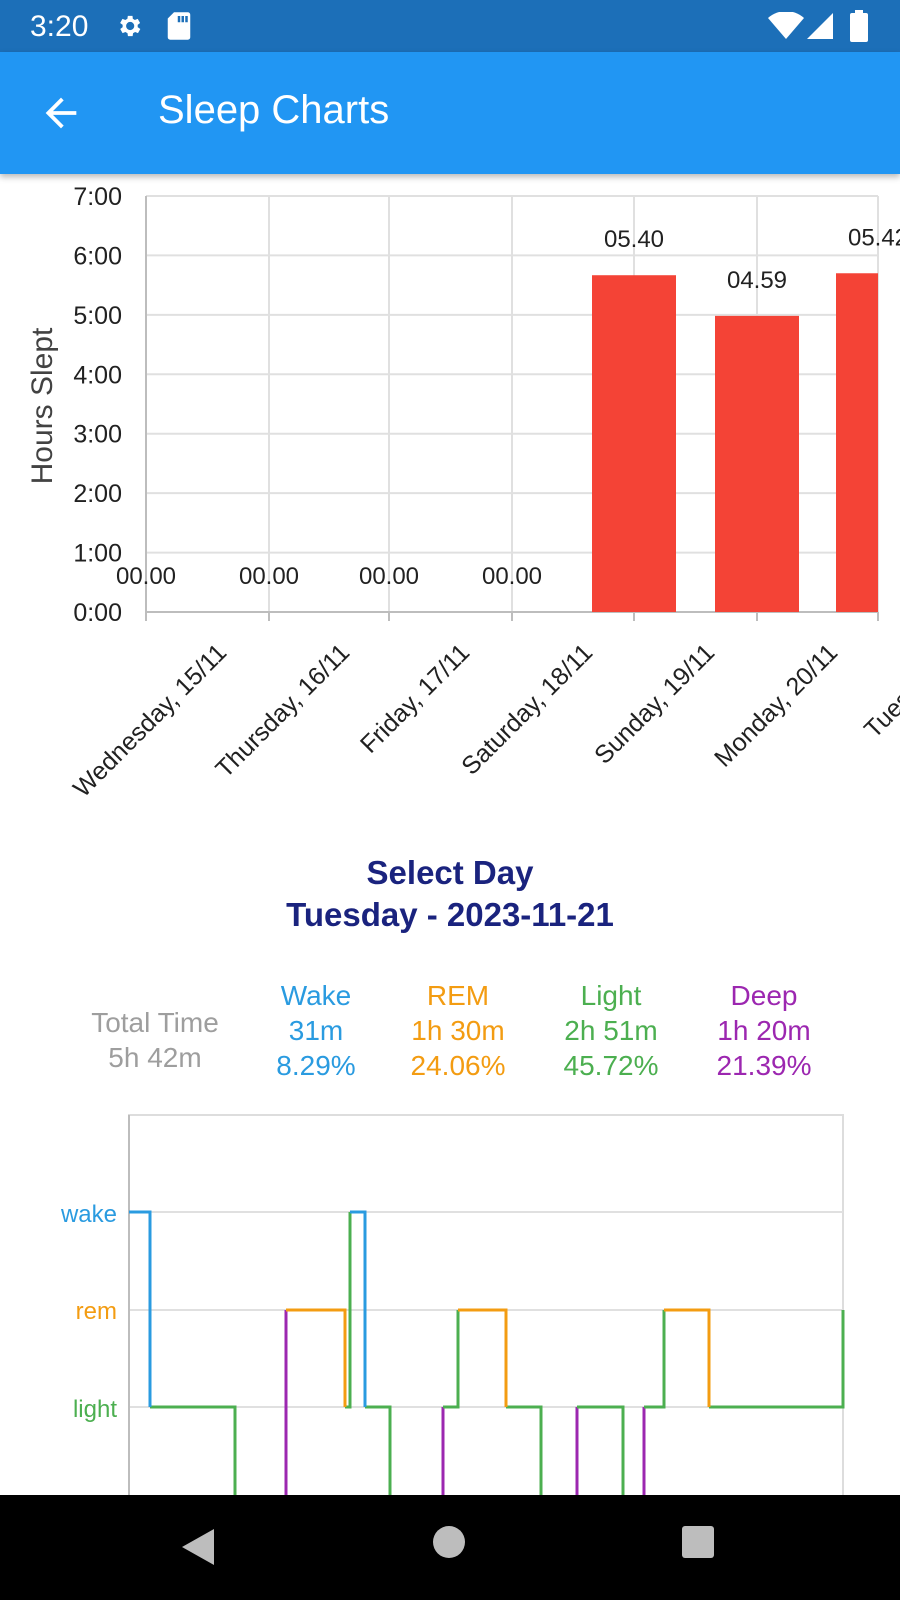  What do you see at coordinates (95, 1409) in the screenshot?
I see `label-light: light` at bounding box center [95, 1409].